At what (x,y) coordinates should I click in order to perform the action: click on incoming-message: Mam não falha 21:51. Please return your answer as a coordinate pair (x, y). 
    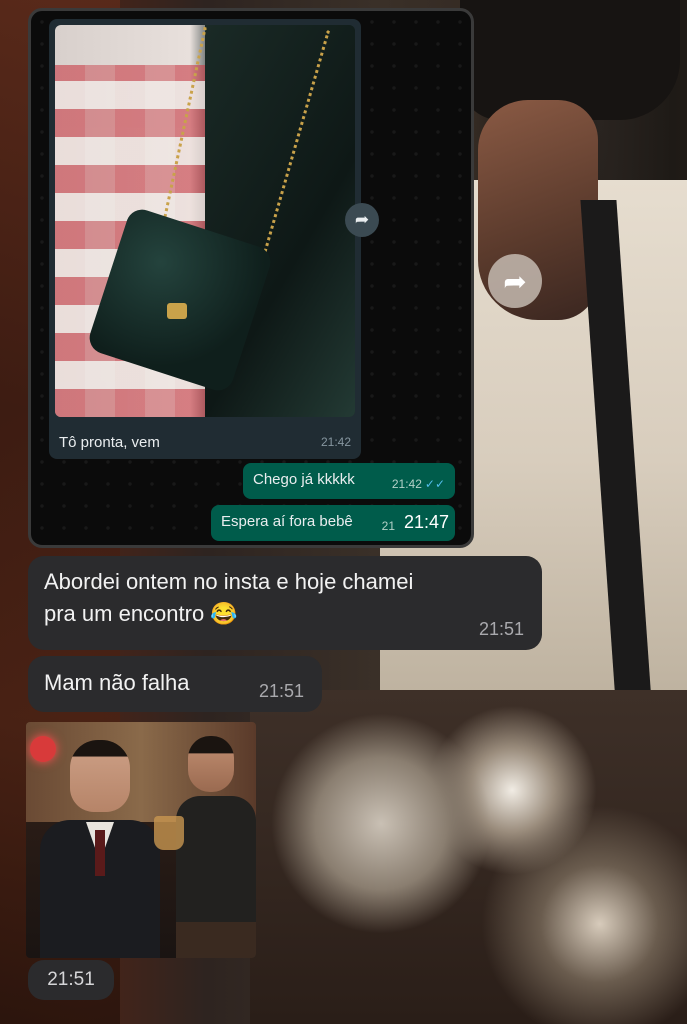
    Looking at the image, I should click on (175, 684).